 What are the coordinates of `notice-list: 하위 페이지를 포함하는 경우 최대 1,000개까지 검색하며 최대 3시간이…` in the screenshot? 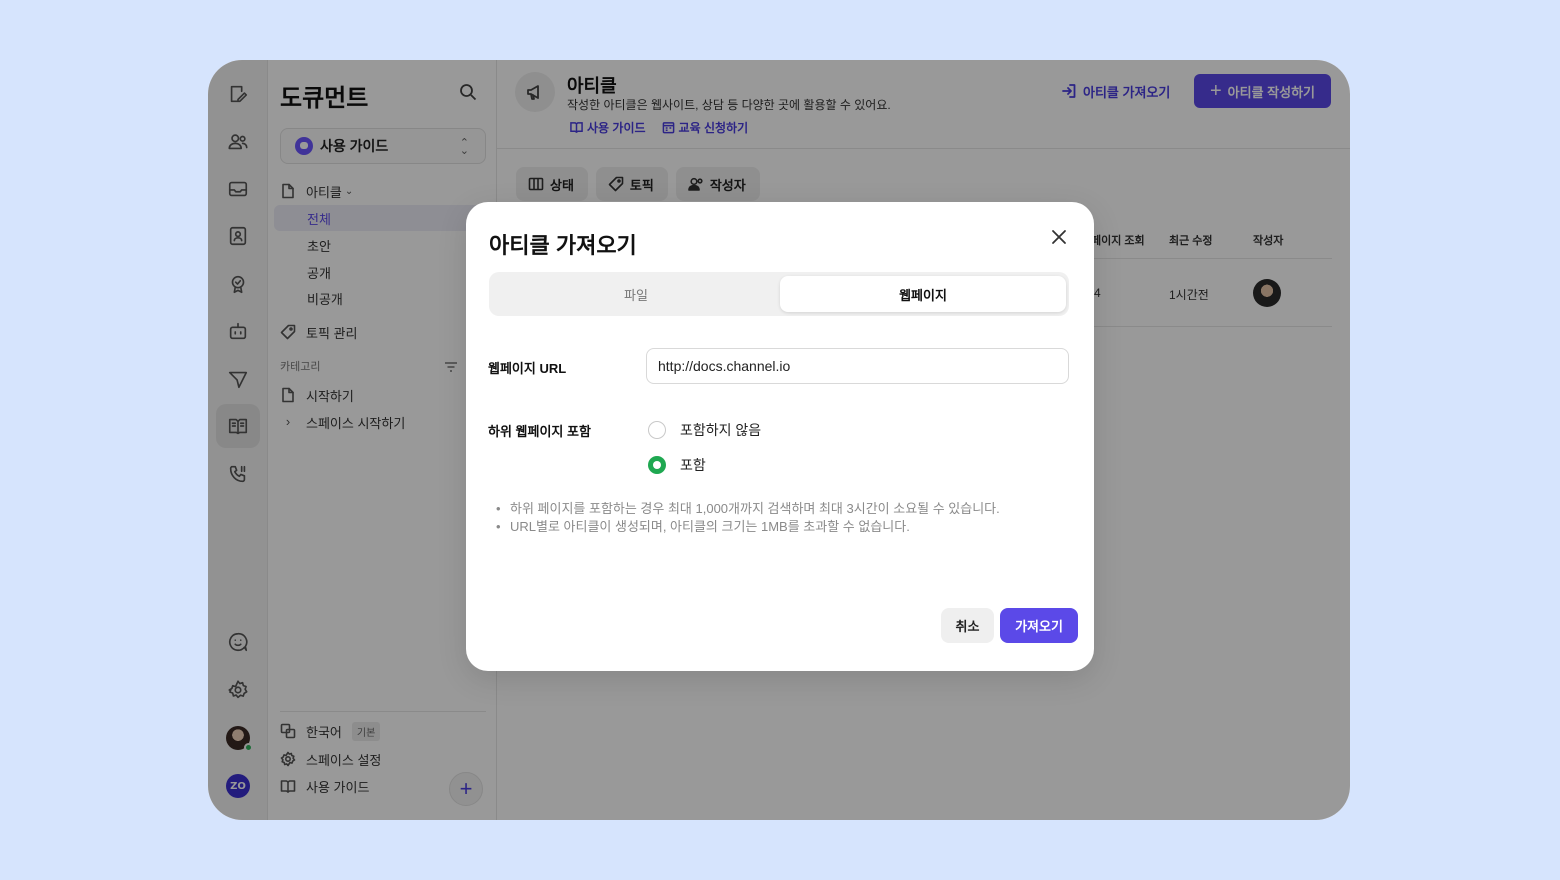 It's located at (748, 518).